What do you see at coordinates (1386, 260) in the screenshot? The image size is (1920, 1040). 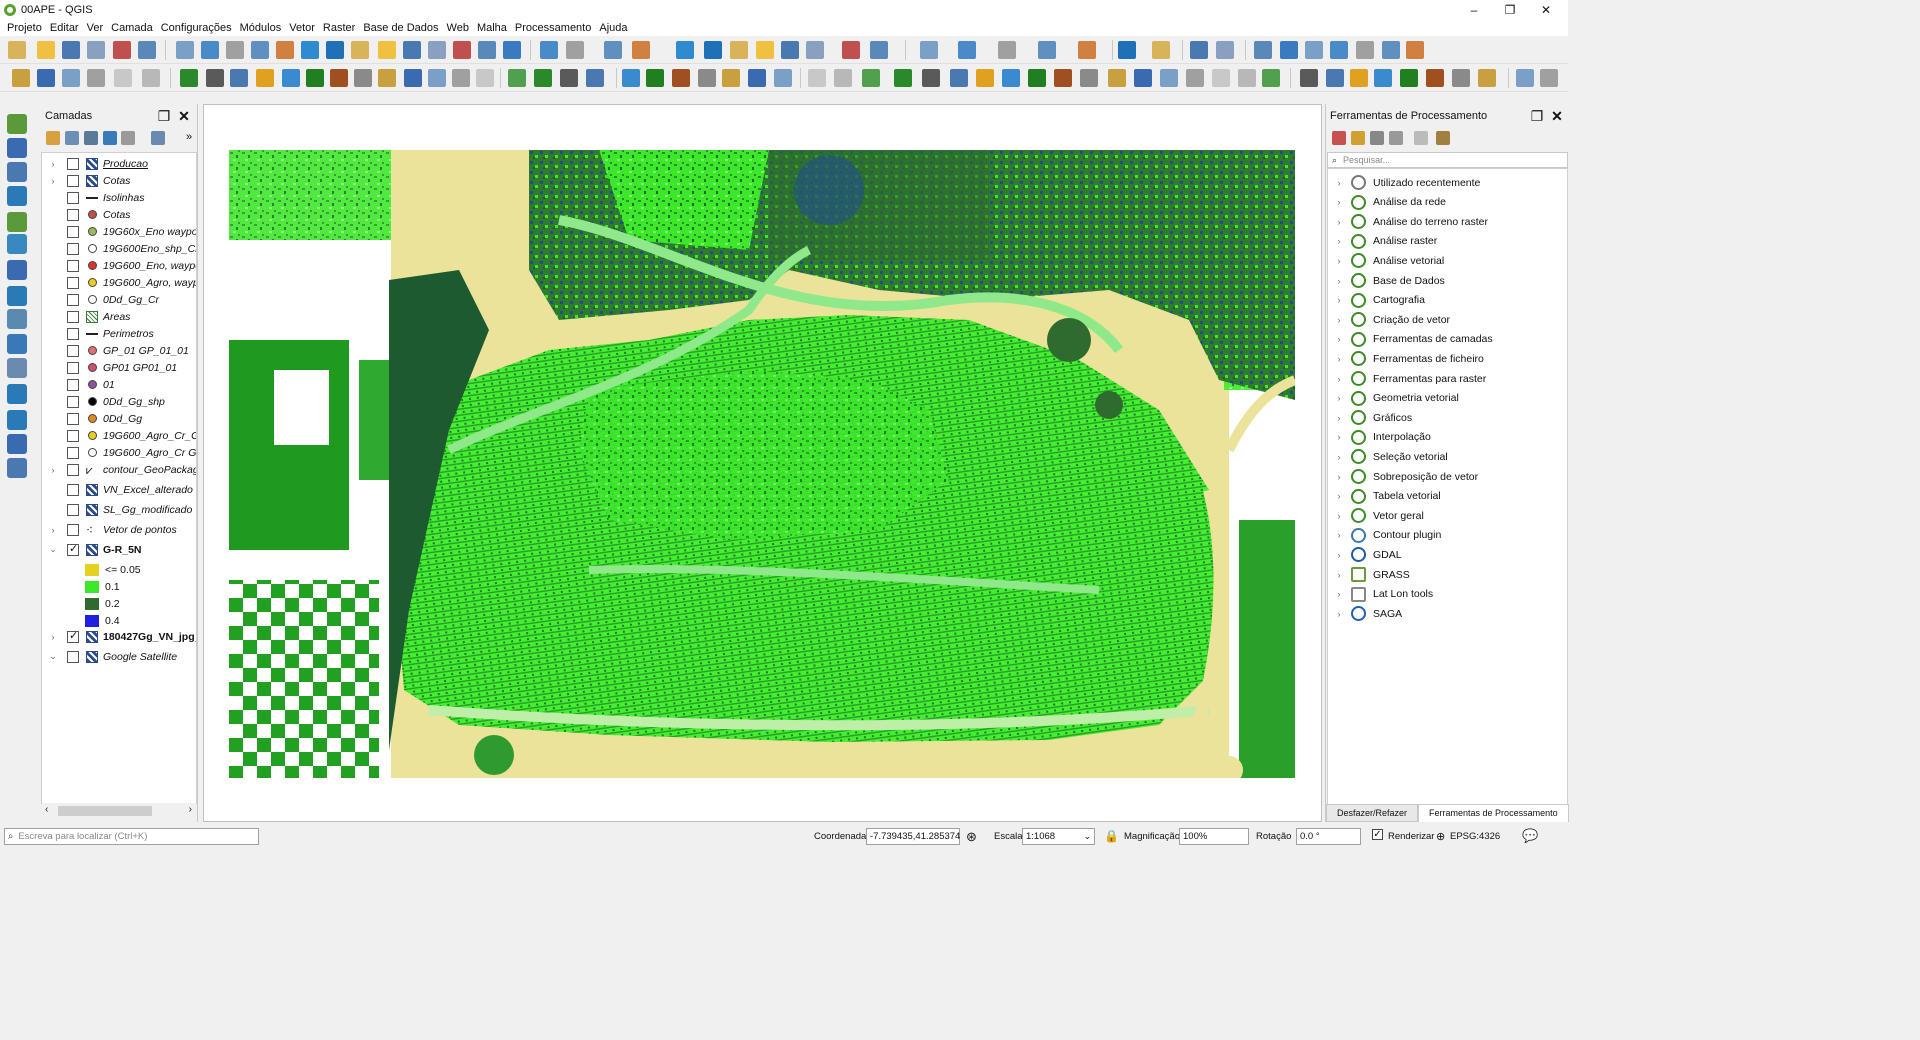 I see `processing-group: › Análise vetorial` at bounding box center [1386, 260].